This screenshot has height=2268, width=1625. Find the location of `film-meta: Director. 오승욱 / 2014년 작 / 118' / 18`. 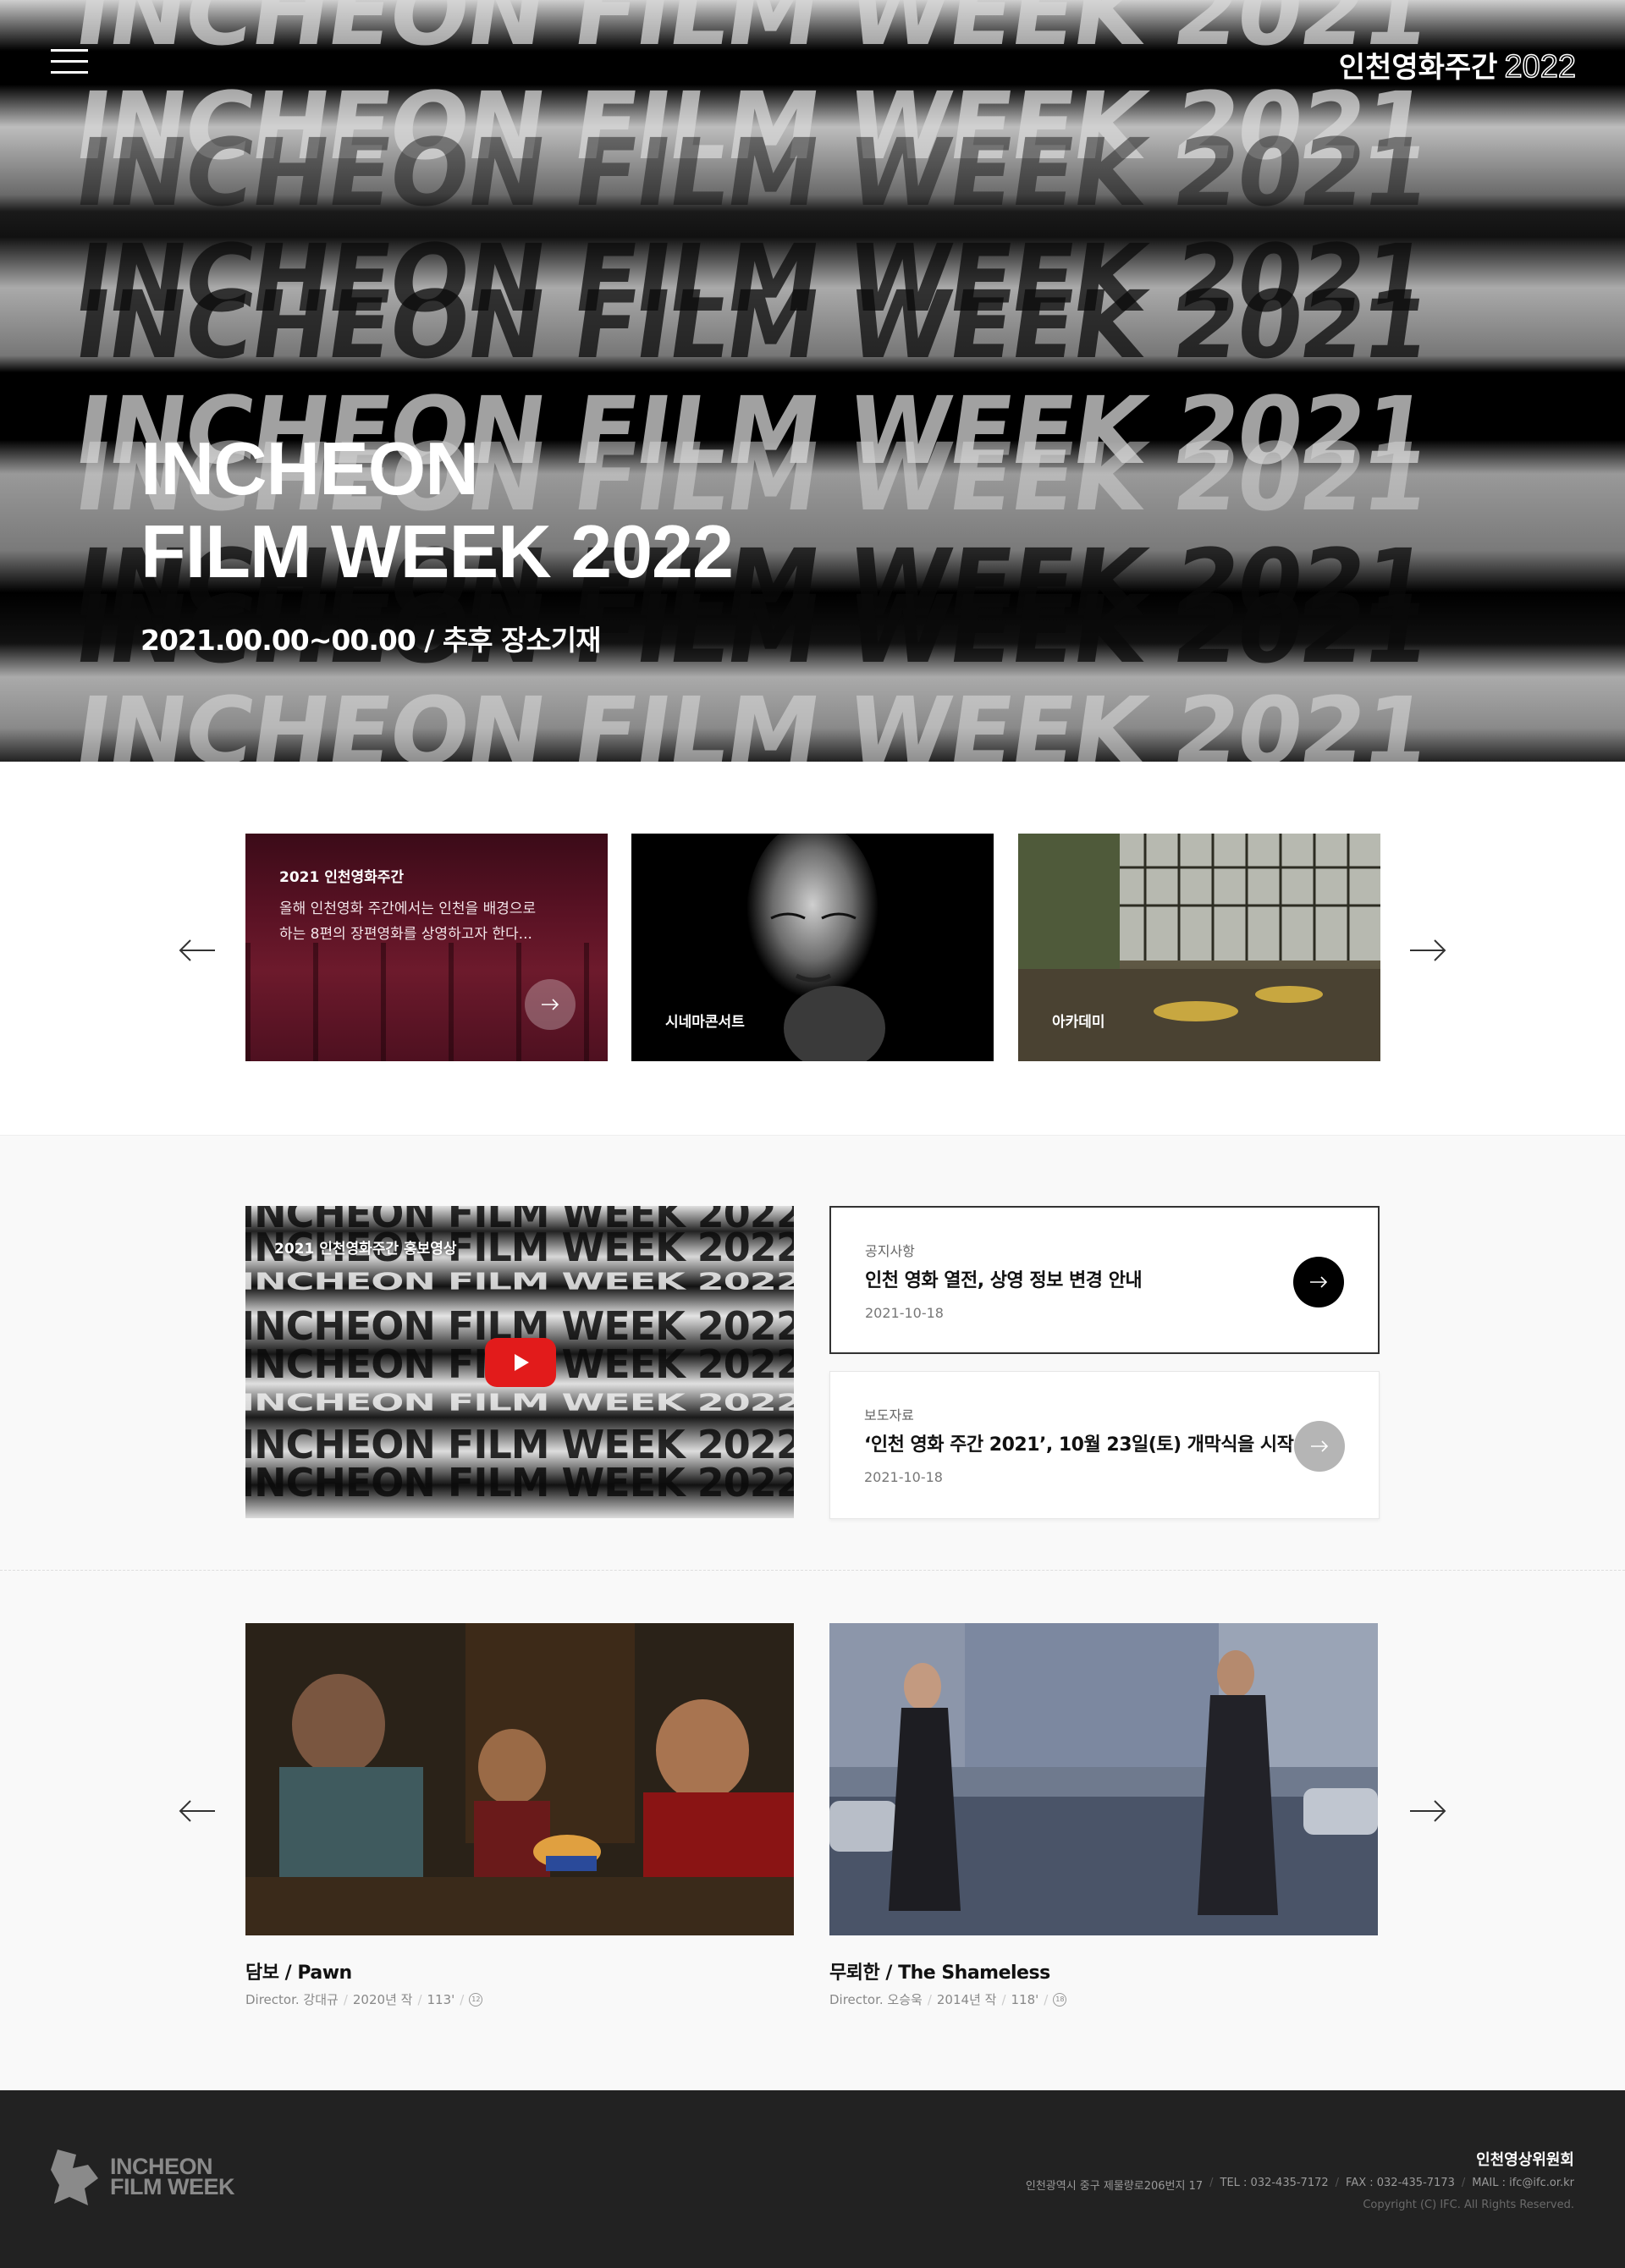

film-meta: Director. 오승욱 / 2014년 작 / 118' / 18 is located at coordinates (948, 1999).